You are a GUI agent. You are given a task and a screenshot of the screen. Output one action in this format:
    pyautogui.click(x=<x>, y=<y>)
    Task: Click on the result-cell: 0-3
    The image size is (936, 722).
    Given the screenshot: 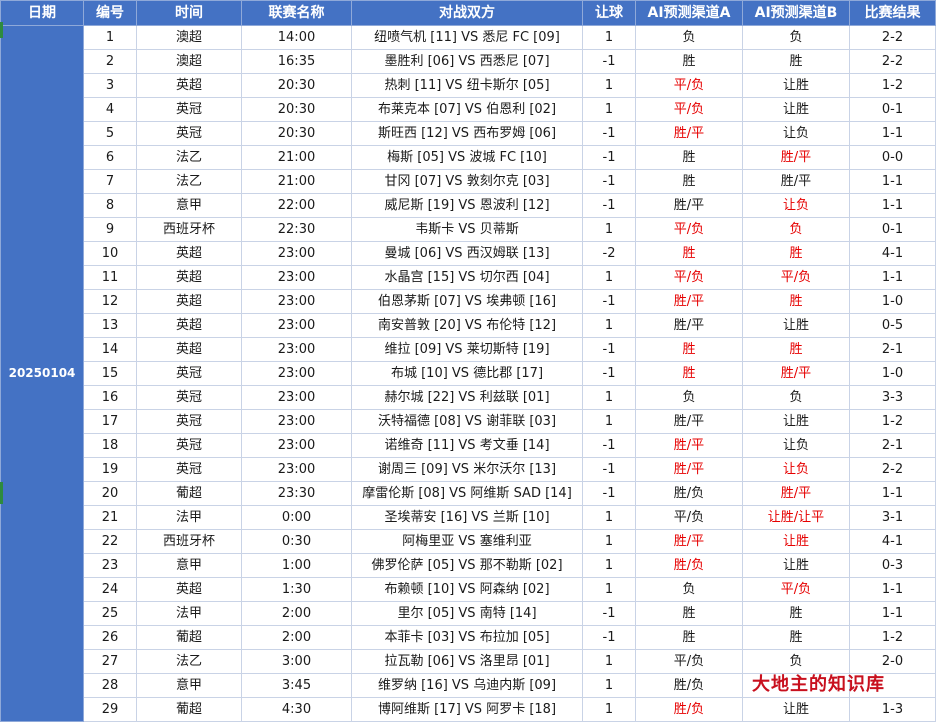 What is the action you would take?
    pyautogui.click(x=892, y=565)
    